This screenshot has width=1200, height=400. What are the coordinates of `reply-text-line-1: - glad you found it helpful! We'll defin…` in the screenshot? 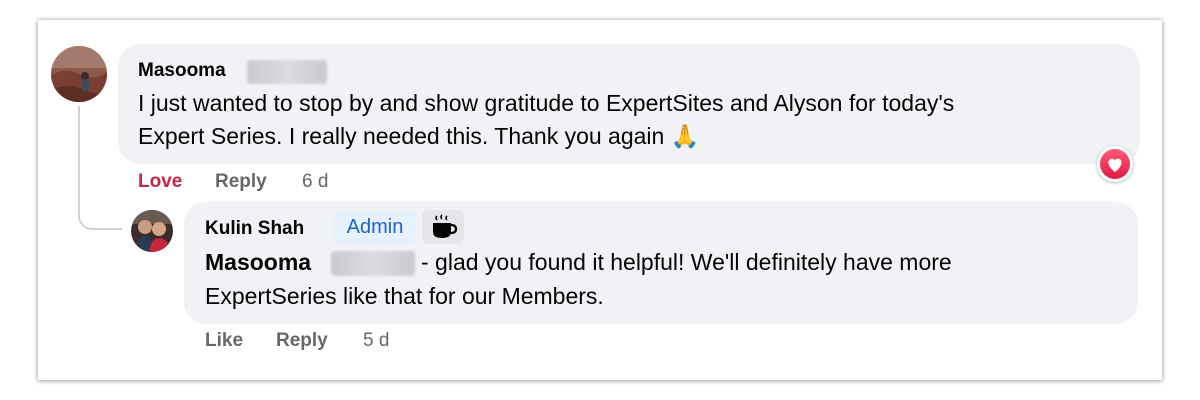 It's located at (686, 262).